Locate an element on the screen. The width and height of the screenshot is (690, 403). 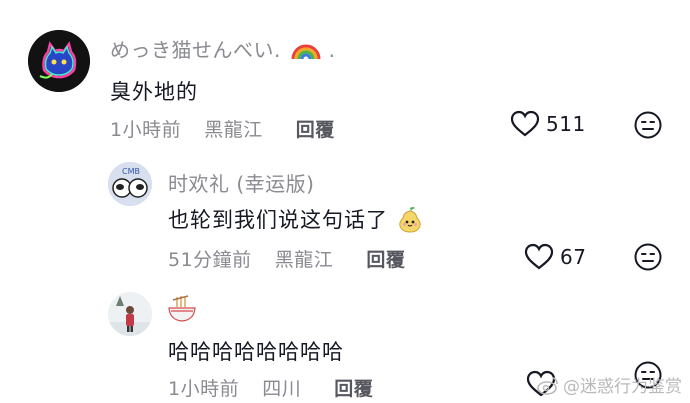
username-suffix: . is located at coordinates (332, 50).